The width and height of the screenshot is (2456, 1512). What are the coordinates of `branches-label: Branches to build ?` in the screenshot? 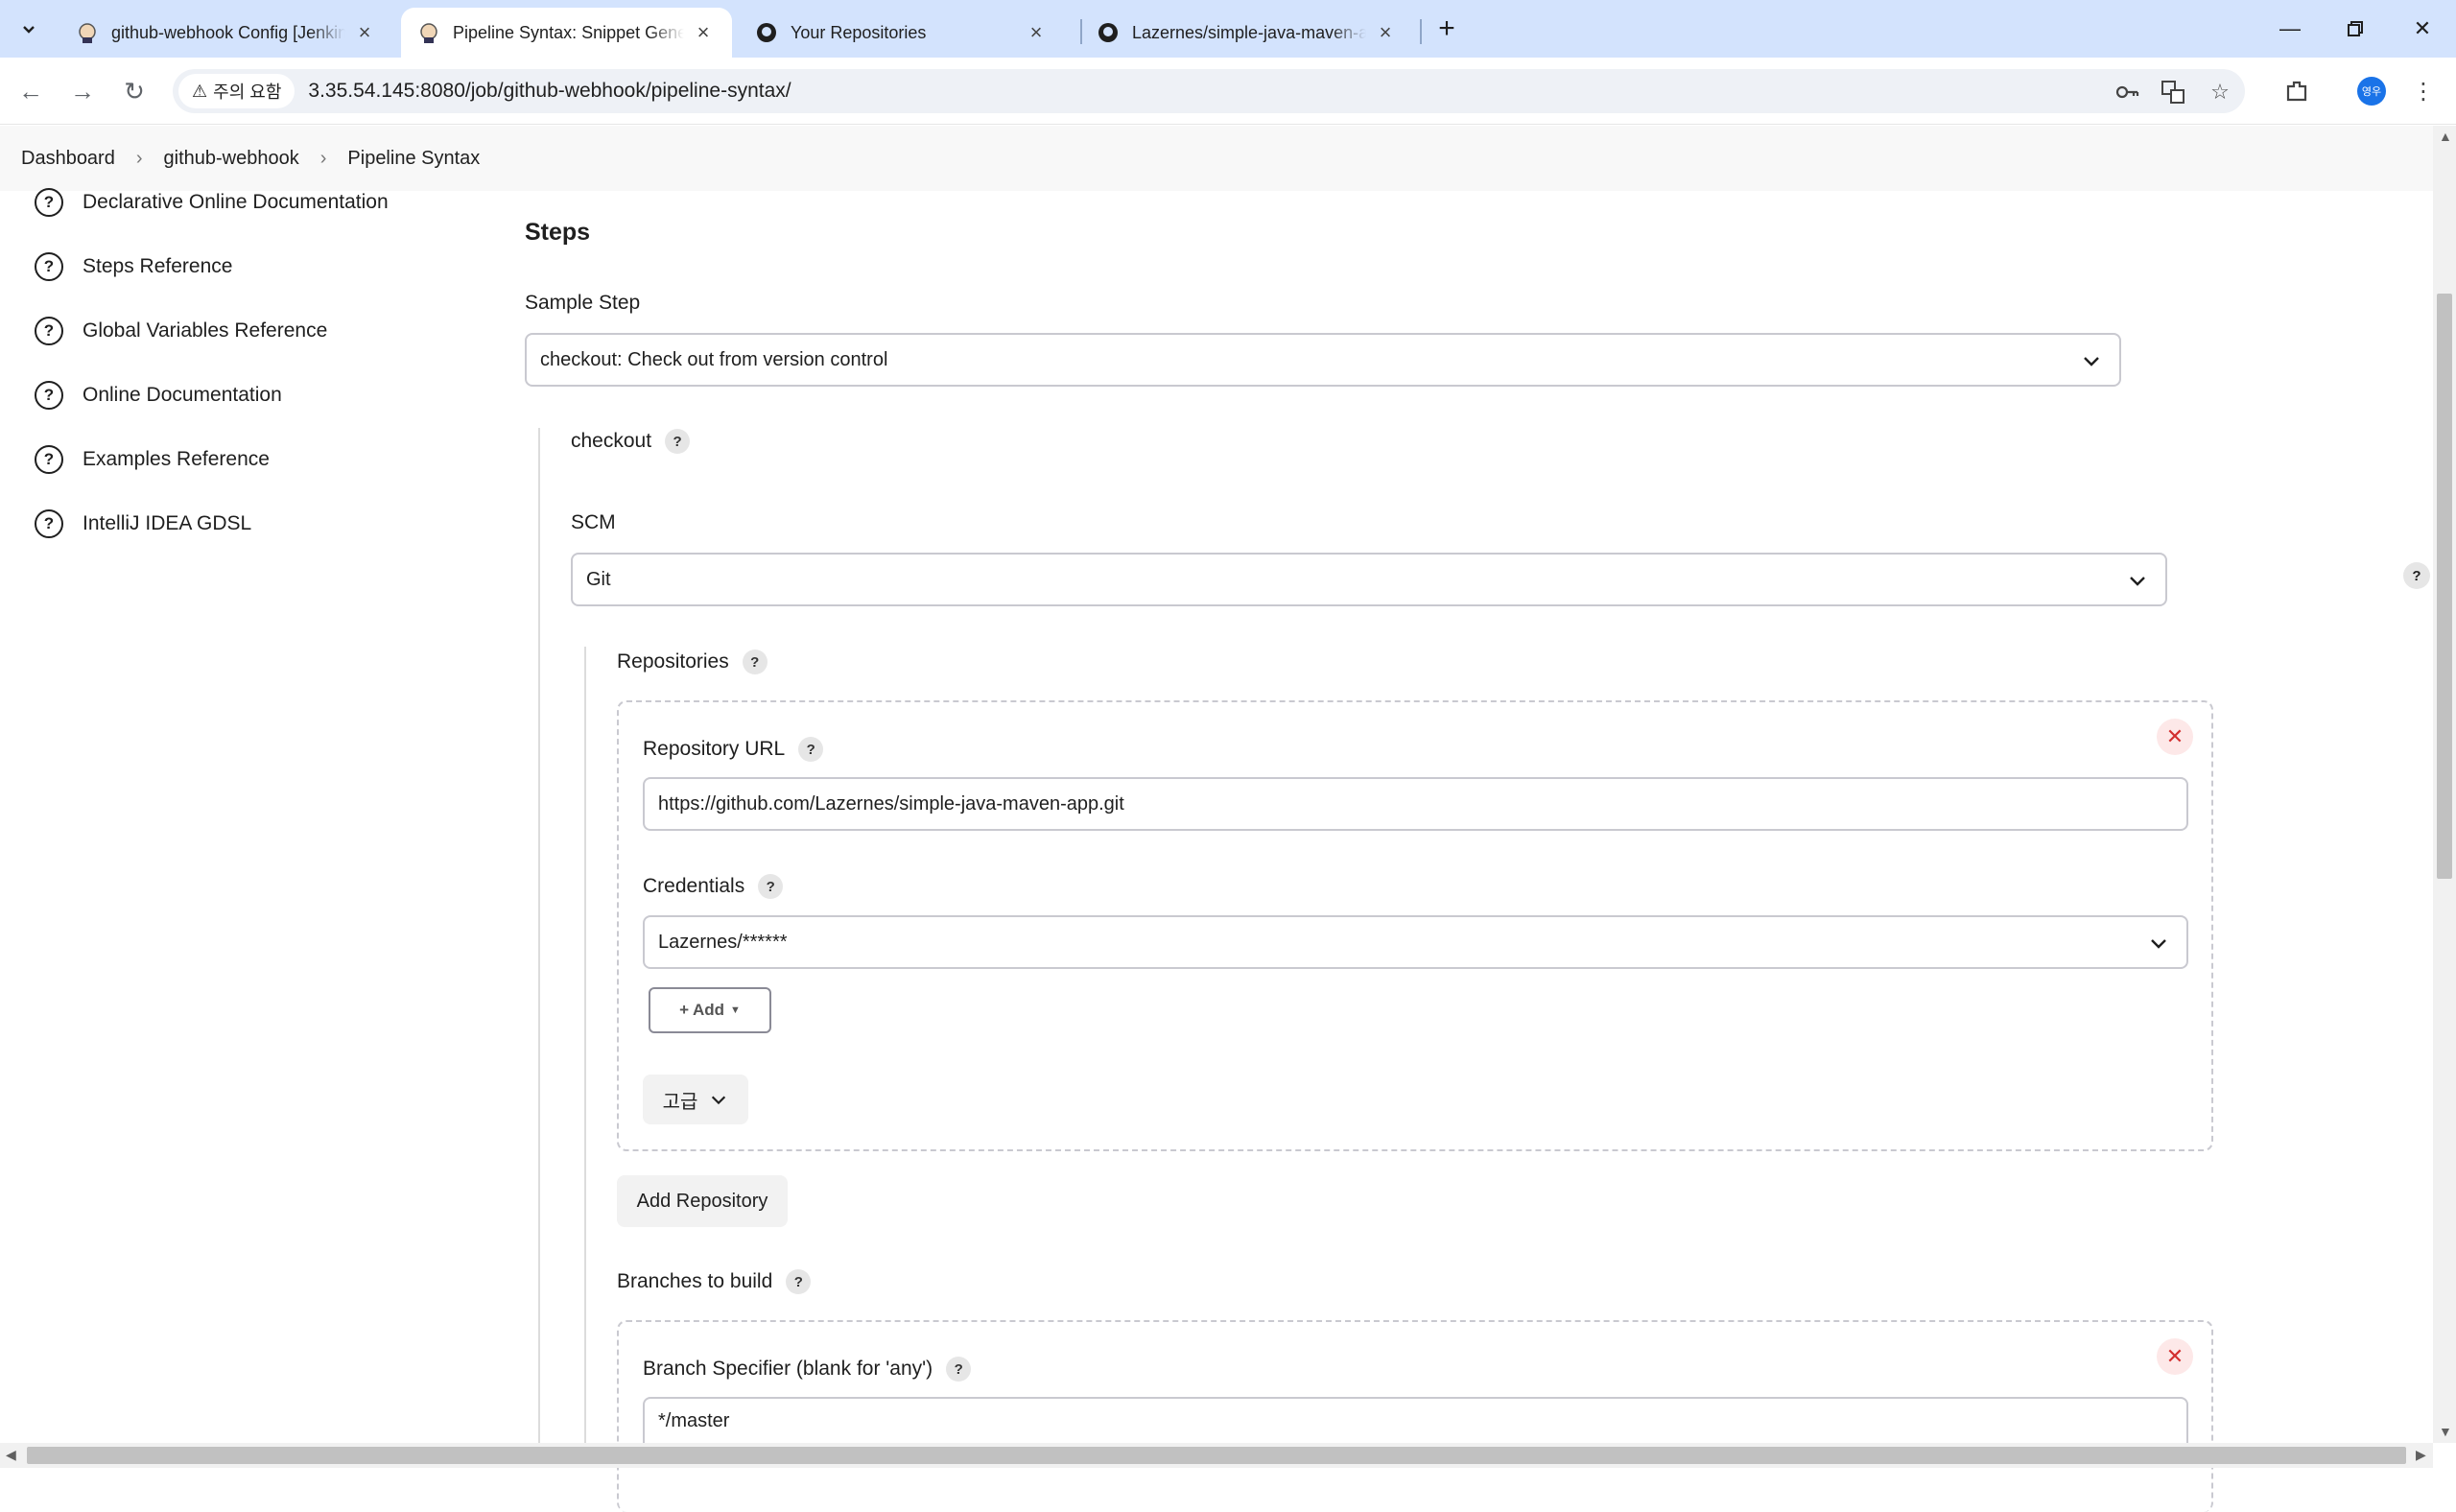 It's located at (714, 1281).